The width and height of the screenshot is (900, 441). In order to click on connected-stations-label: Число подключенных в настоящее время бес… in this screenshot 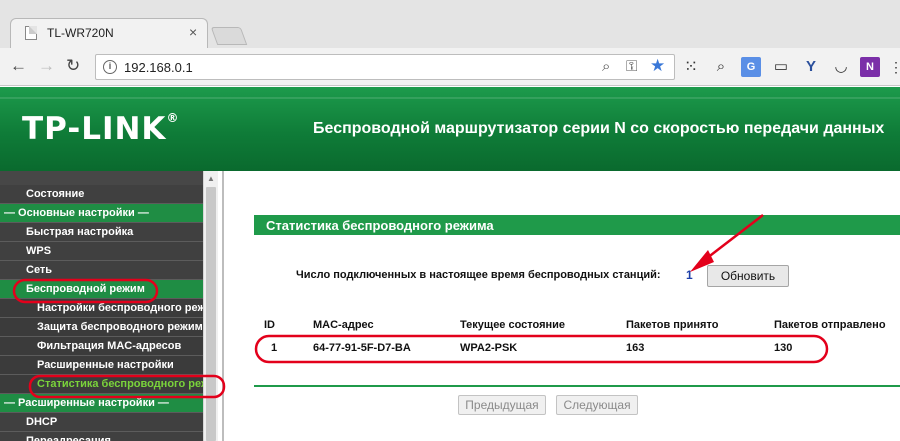, I will do `click(478, 275)`.